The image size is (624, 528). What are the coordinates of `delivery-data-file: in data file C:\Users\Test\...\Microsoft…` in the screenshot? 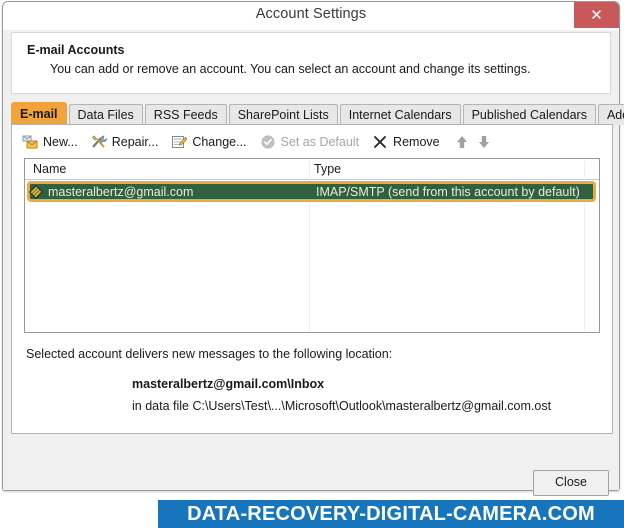 It's located at (342, 406).